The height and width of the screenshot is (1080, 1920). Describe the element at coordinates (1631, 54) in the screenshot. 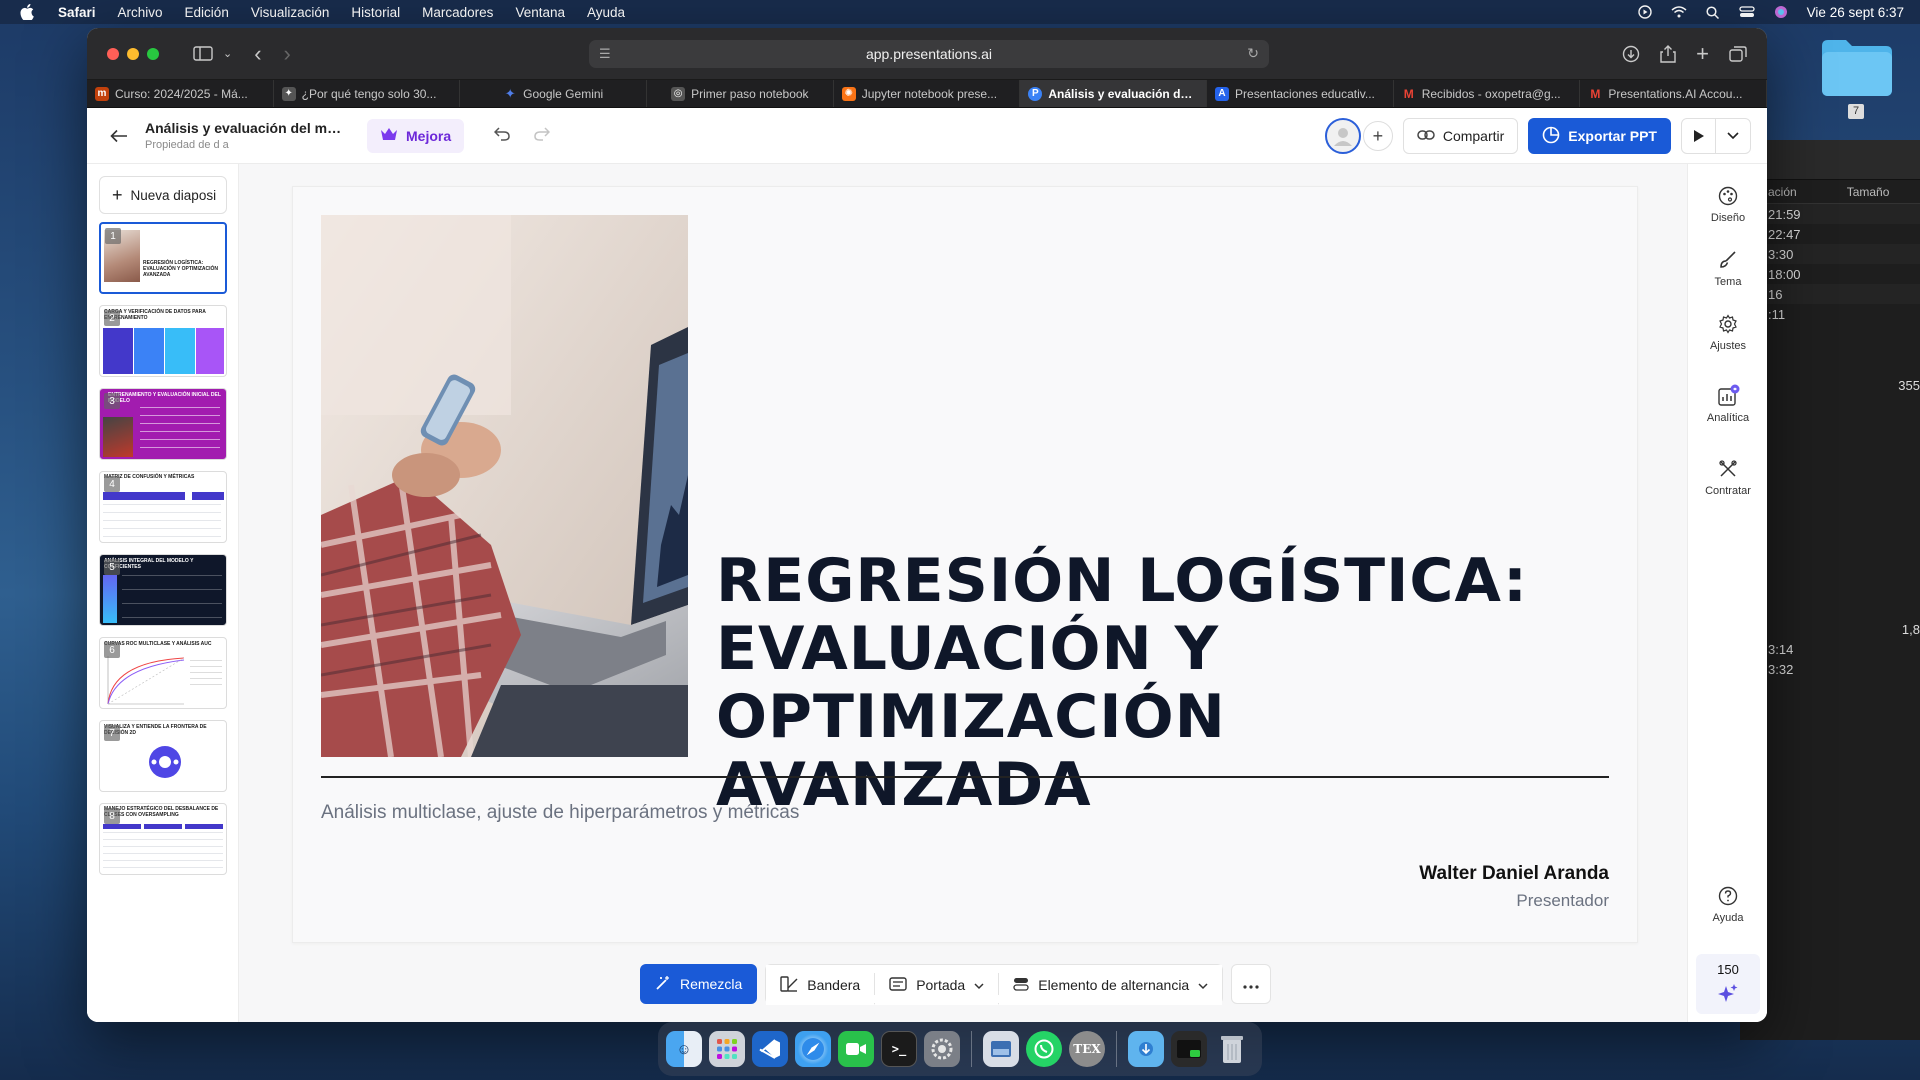

I see `downloads-icon` at that location.